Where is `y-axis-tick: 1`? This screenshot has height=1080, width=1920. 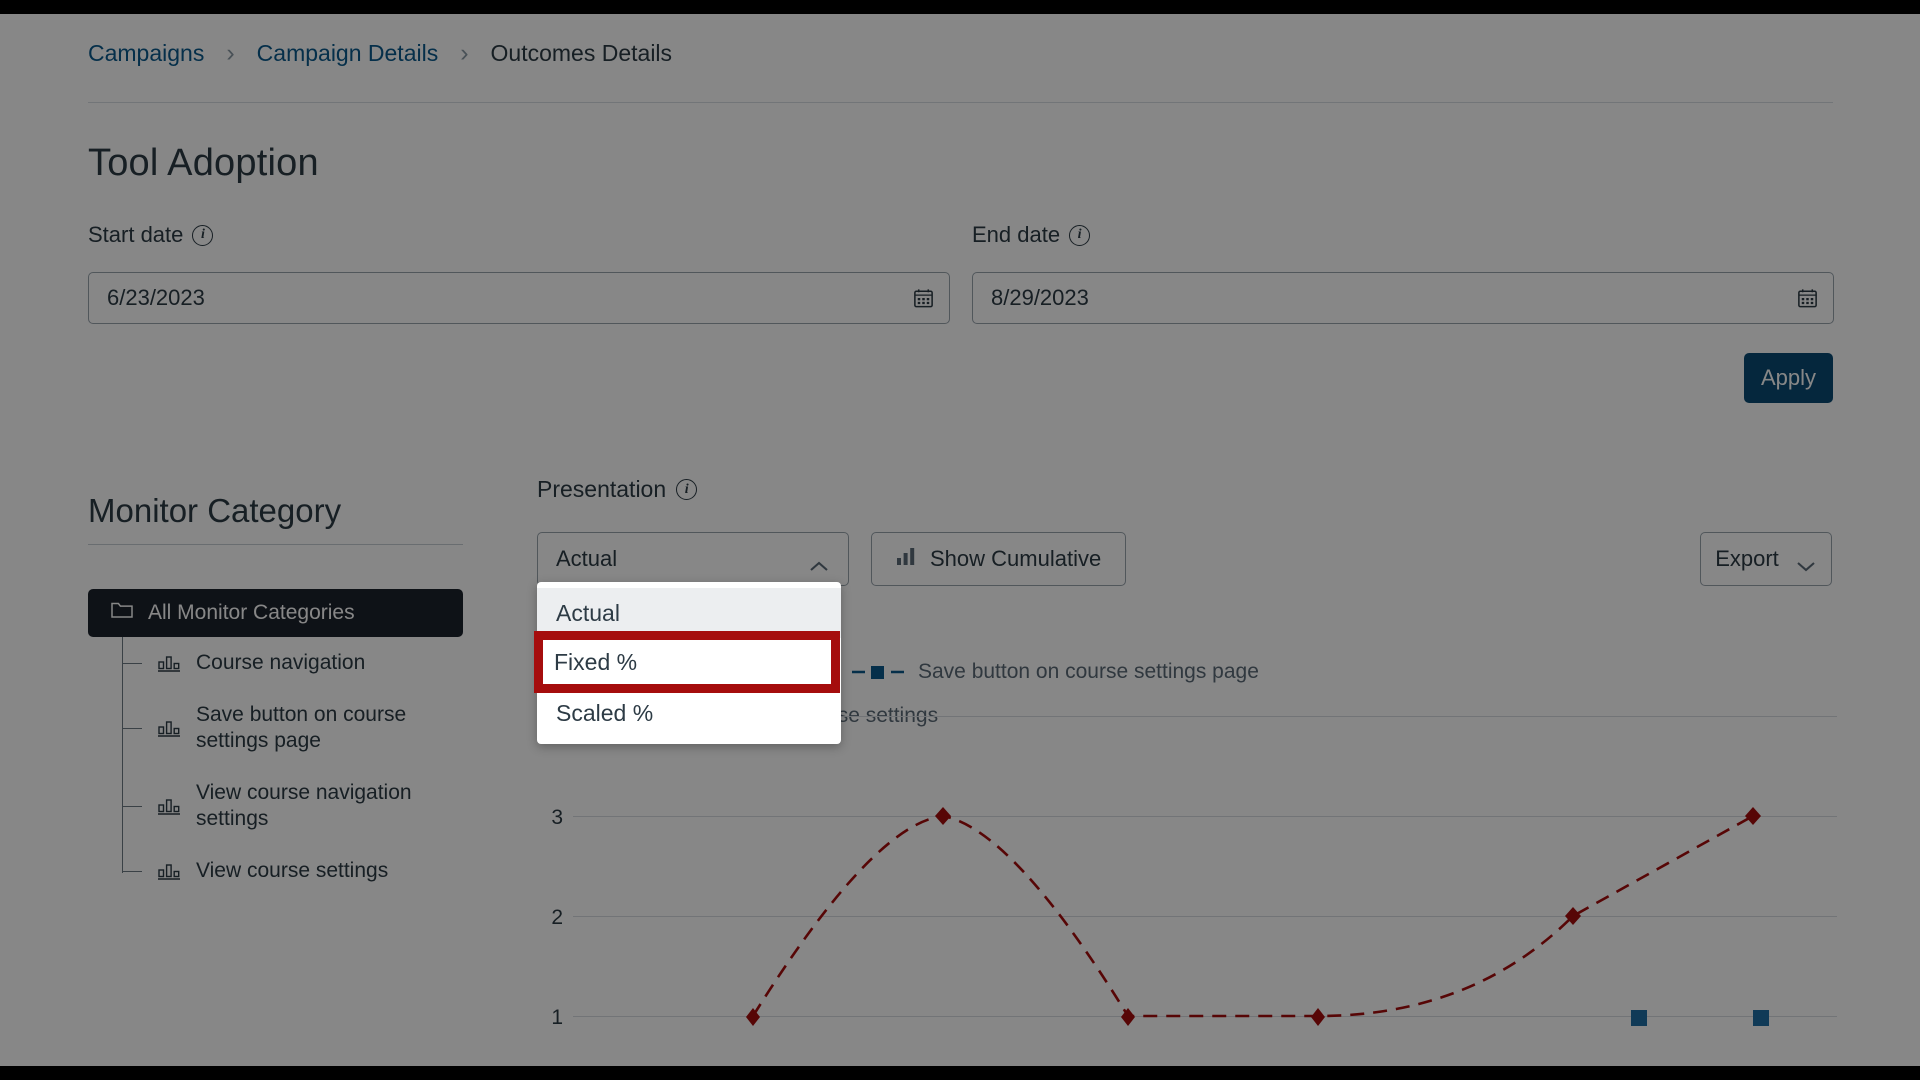 y-axis-tick: 1 is located at coordinates (557, 1017).